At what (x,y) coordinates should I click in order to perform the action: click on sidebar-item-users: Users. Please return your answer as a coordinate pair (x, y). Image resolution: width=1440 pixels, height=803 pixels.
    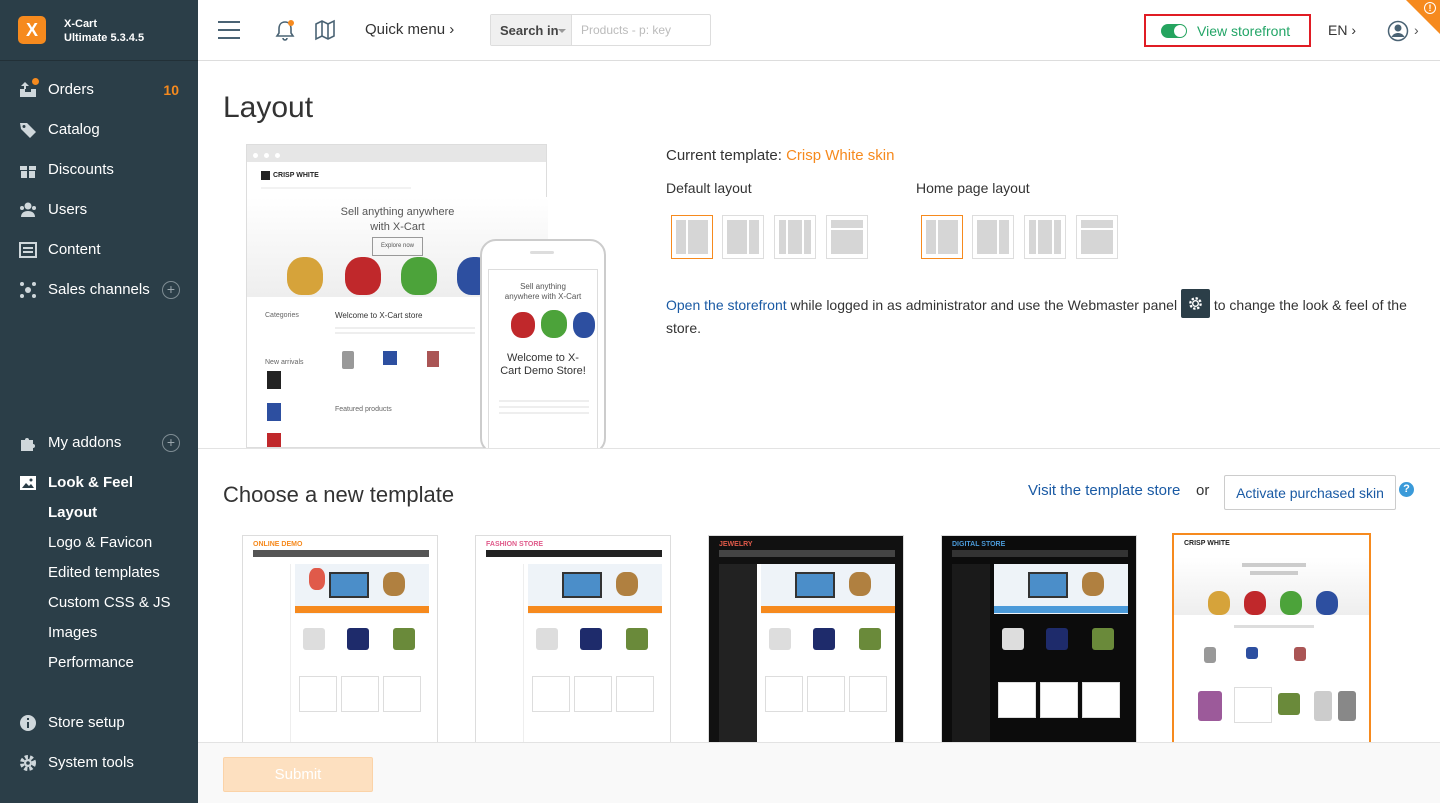
    Looking at the image, I should click on (99, 210).